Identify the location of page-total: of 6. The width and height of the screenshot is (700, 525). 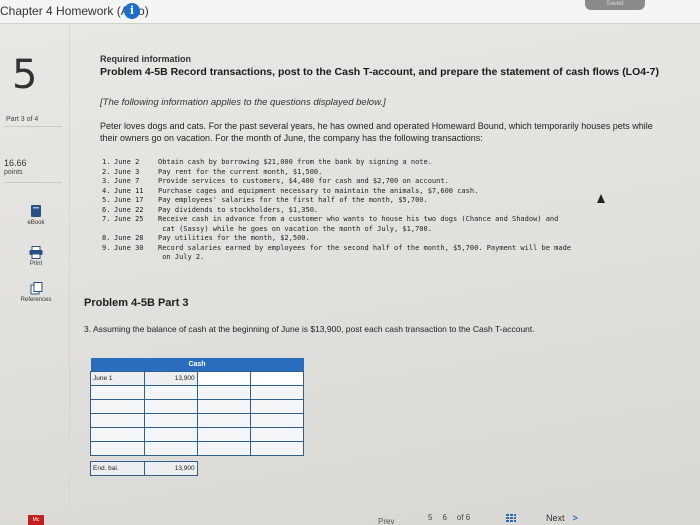
(463, 517).